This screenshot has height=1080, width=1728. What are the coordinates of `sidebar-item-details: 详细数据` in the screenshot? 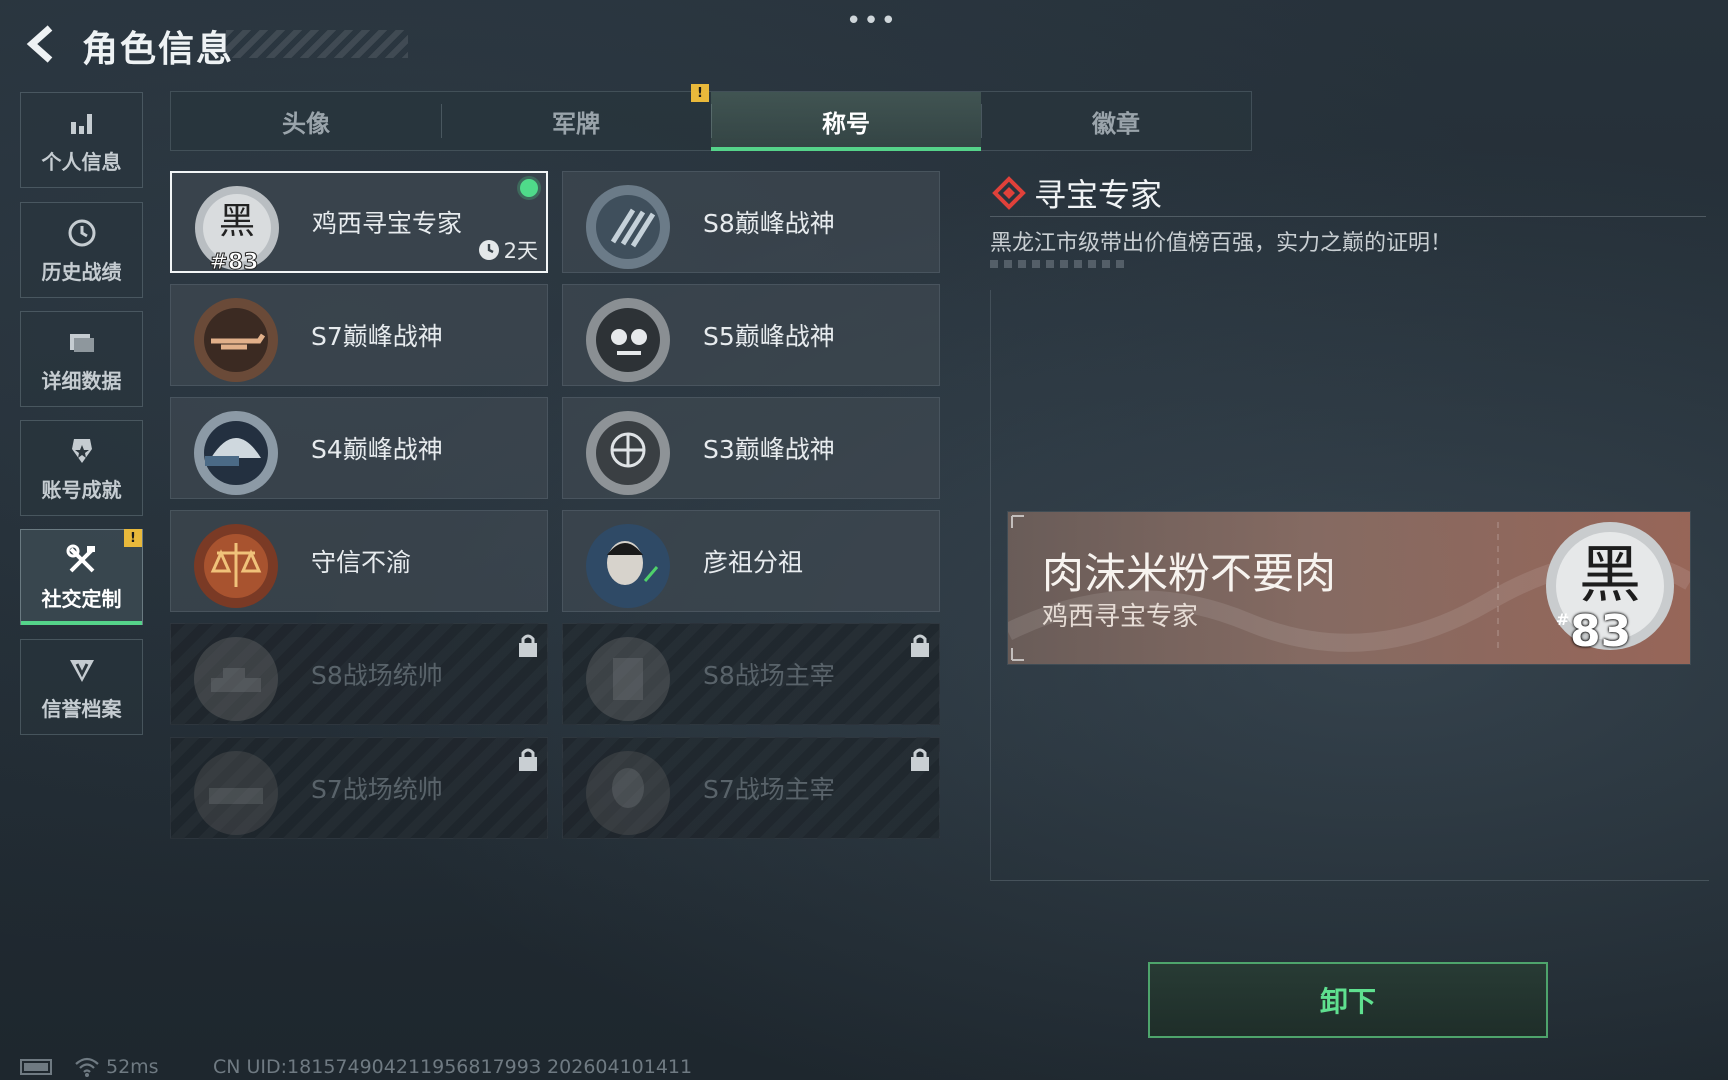 It's located at (81, 359).